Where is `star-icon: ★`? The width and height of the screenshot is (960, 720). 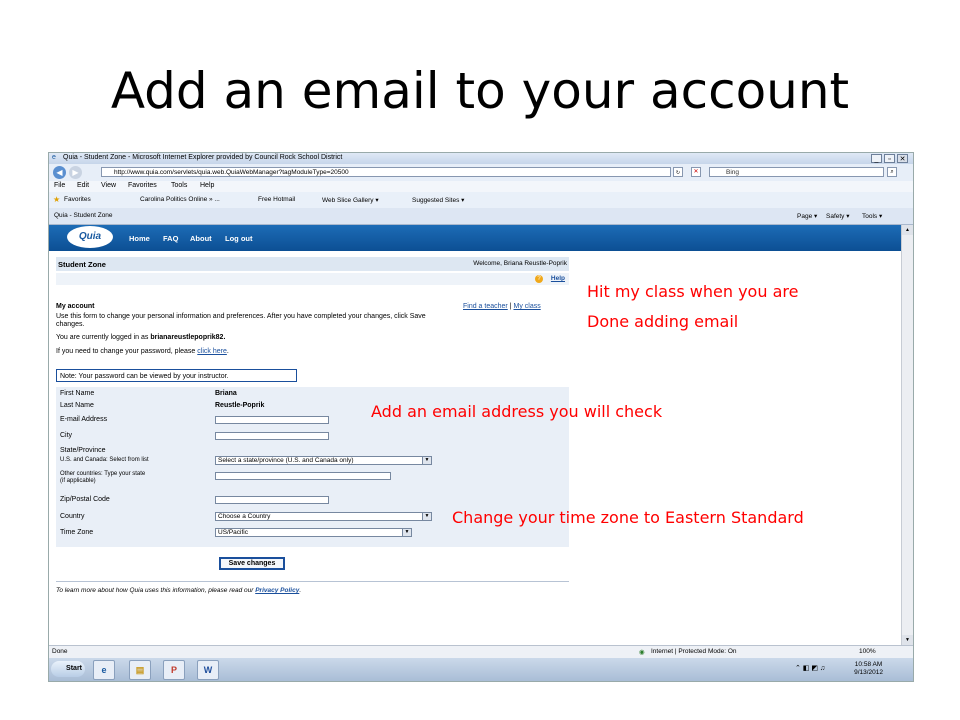
star-icon: ★ is located at coordinates (57, 199).